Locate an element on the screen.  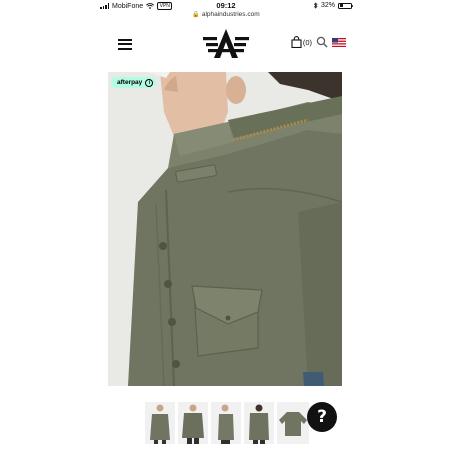
thumbnail-side is located at coordinates (226, 423).